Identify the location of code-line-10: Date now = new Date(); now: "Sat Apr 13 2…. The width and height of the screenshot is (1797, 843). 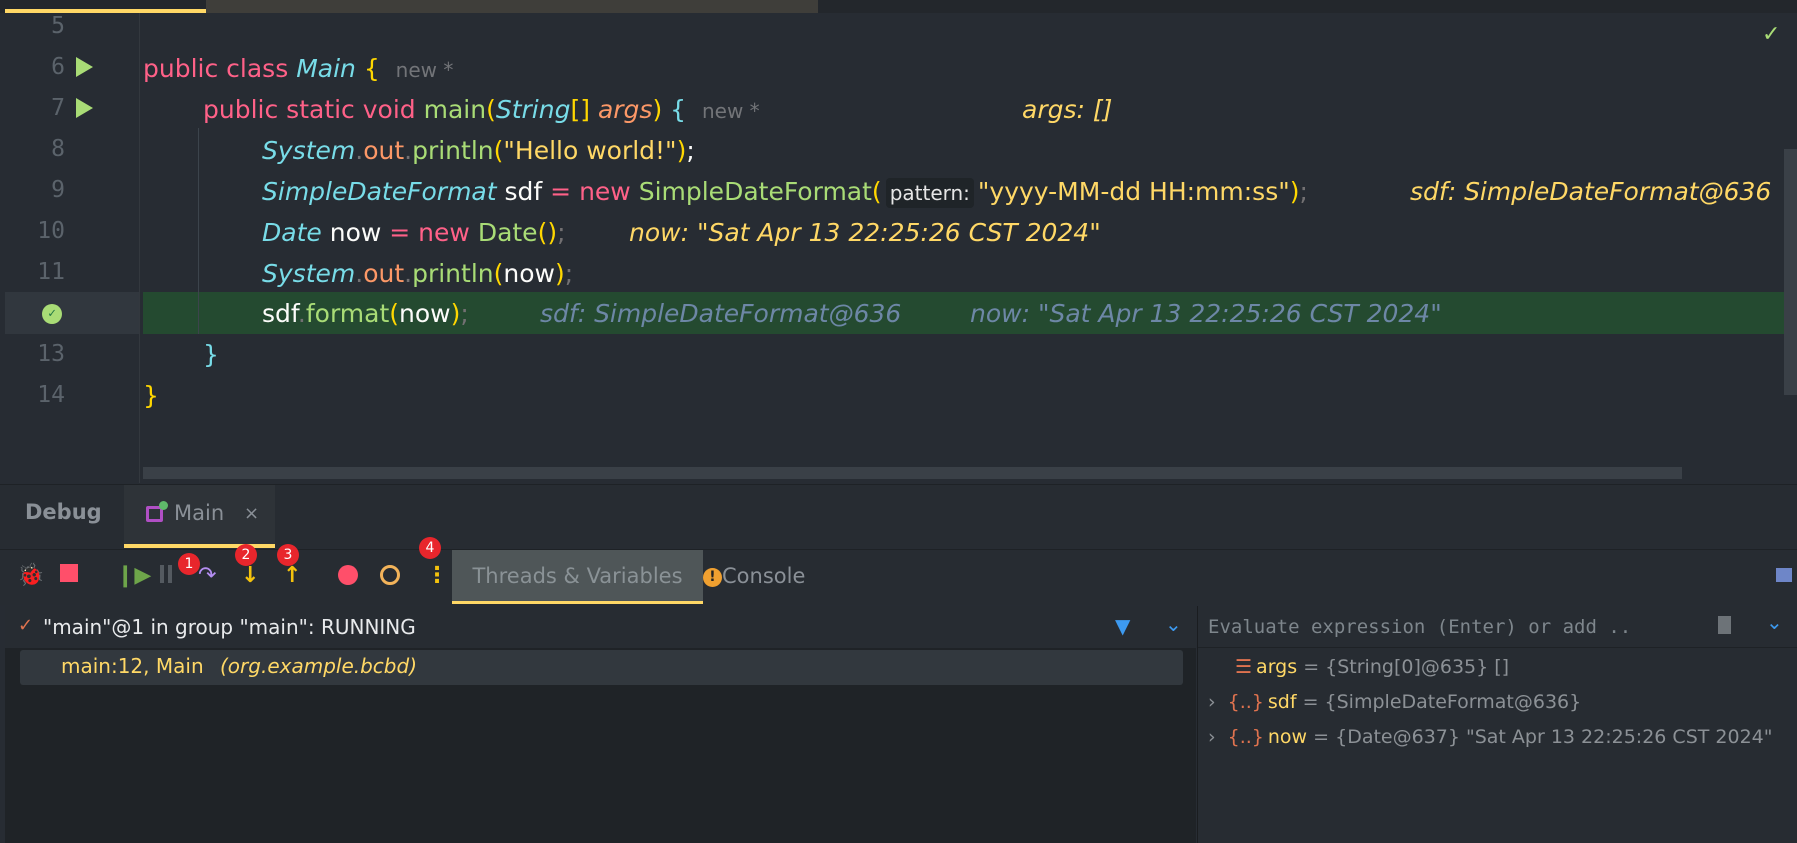
(681, 232).